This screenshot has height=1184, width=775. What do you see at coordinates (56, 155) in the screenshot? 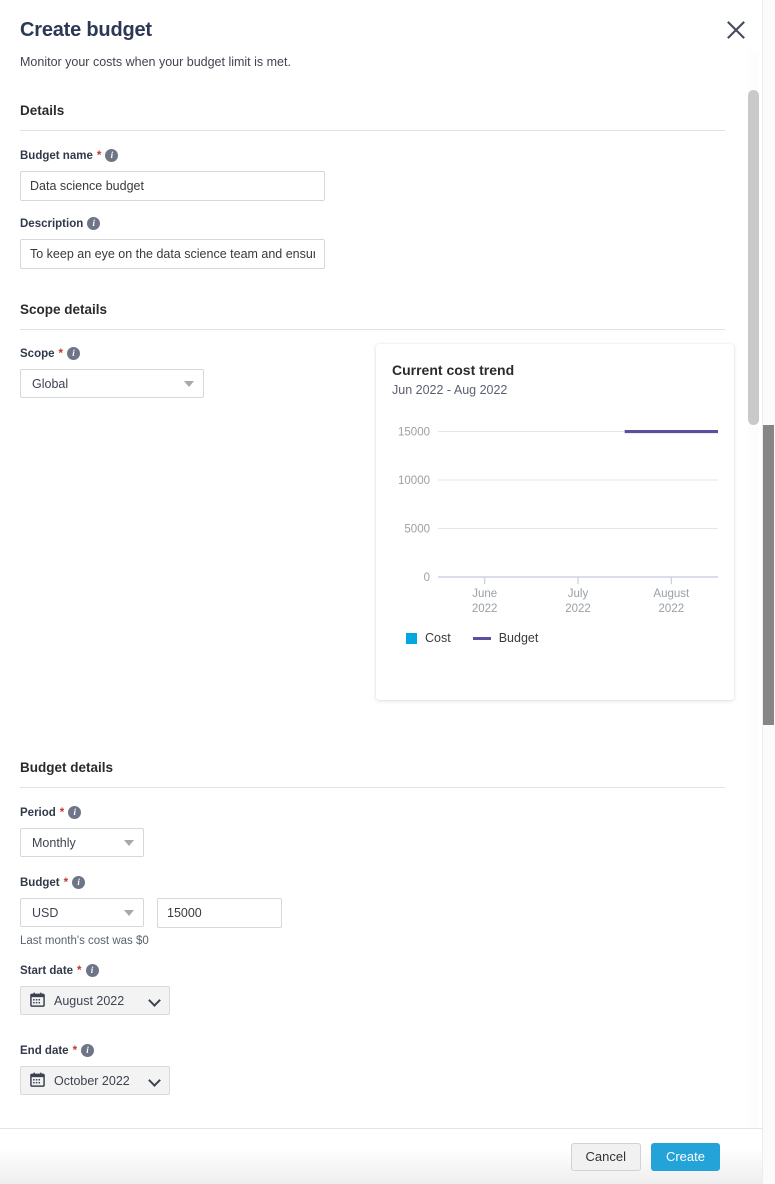
I see `budget-name-label-text: Budget name` at bounding box center [56, 155].